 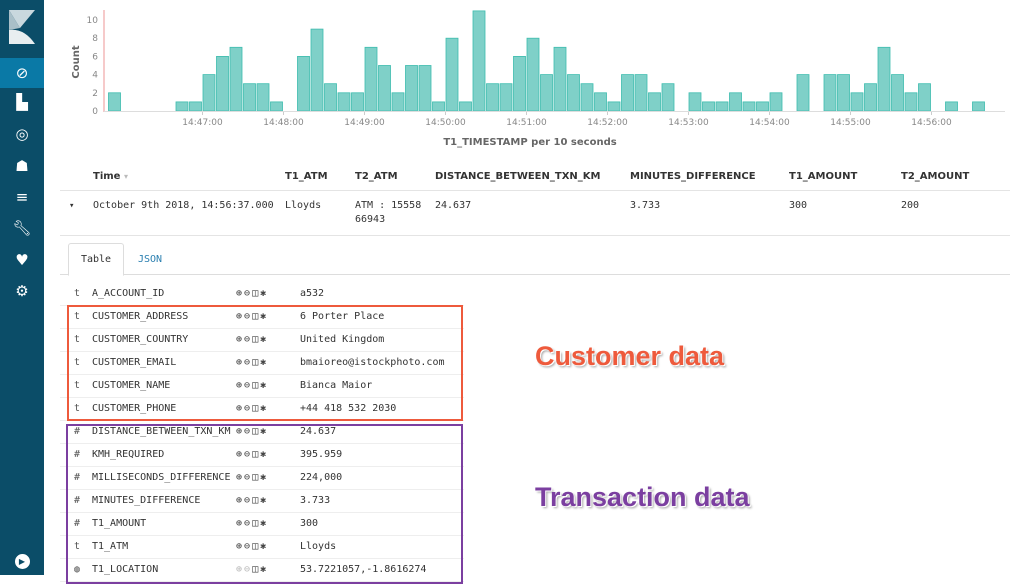 I want to click on x-tick-label: 14:47:00, so click(x=202, y=123).